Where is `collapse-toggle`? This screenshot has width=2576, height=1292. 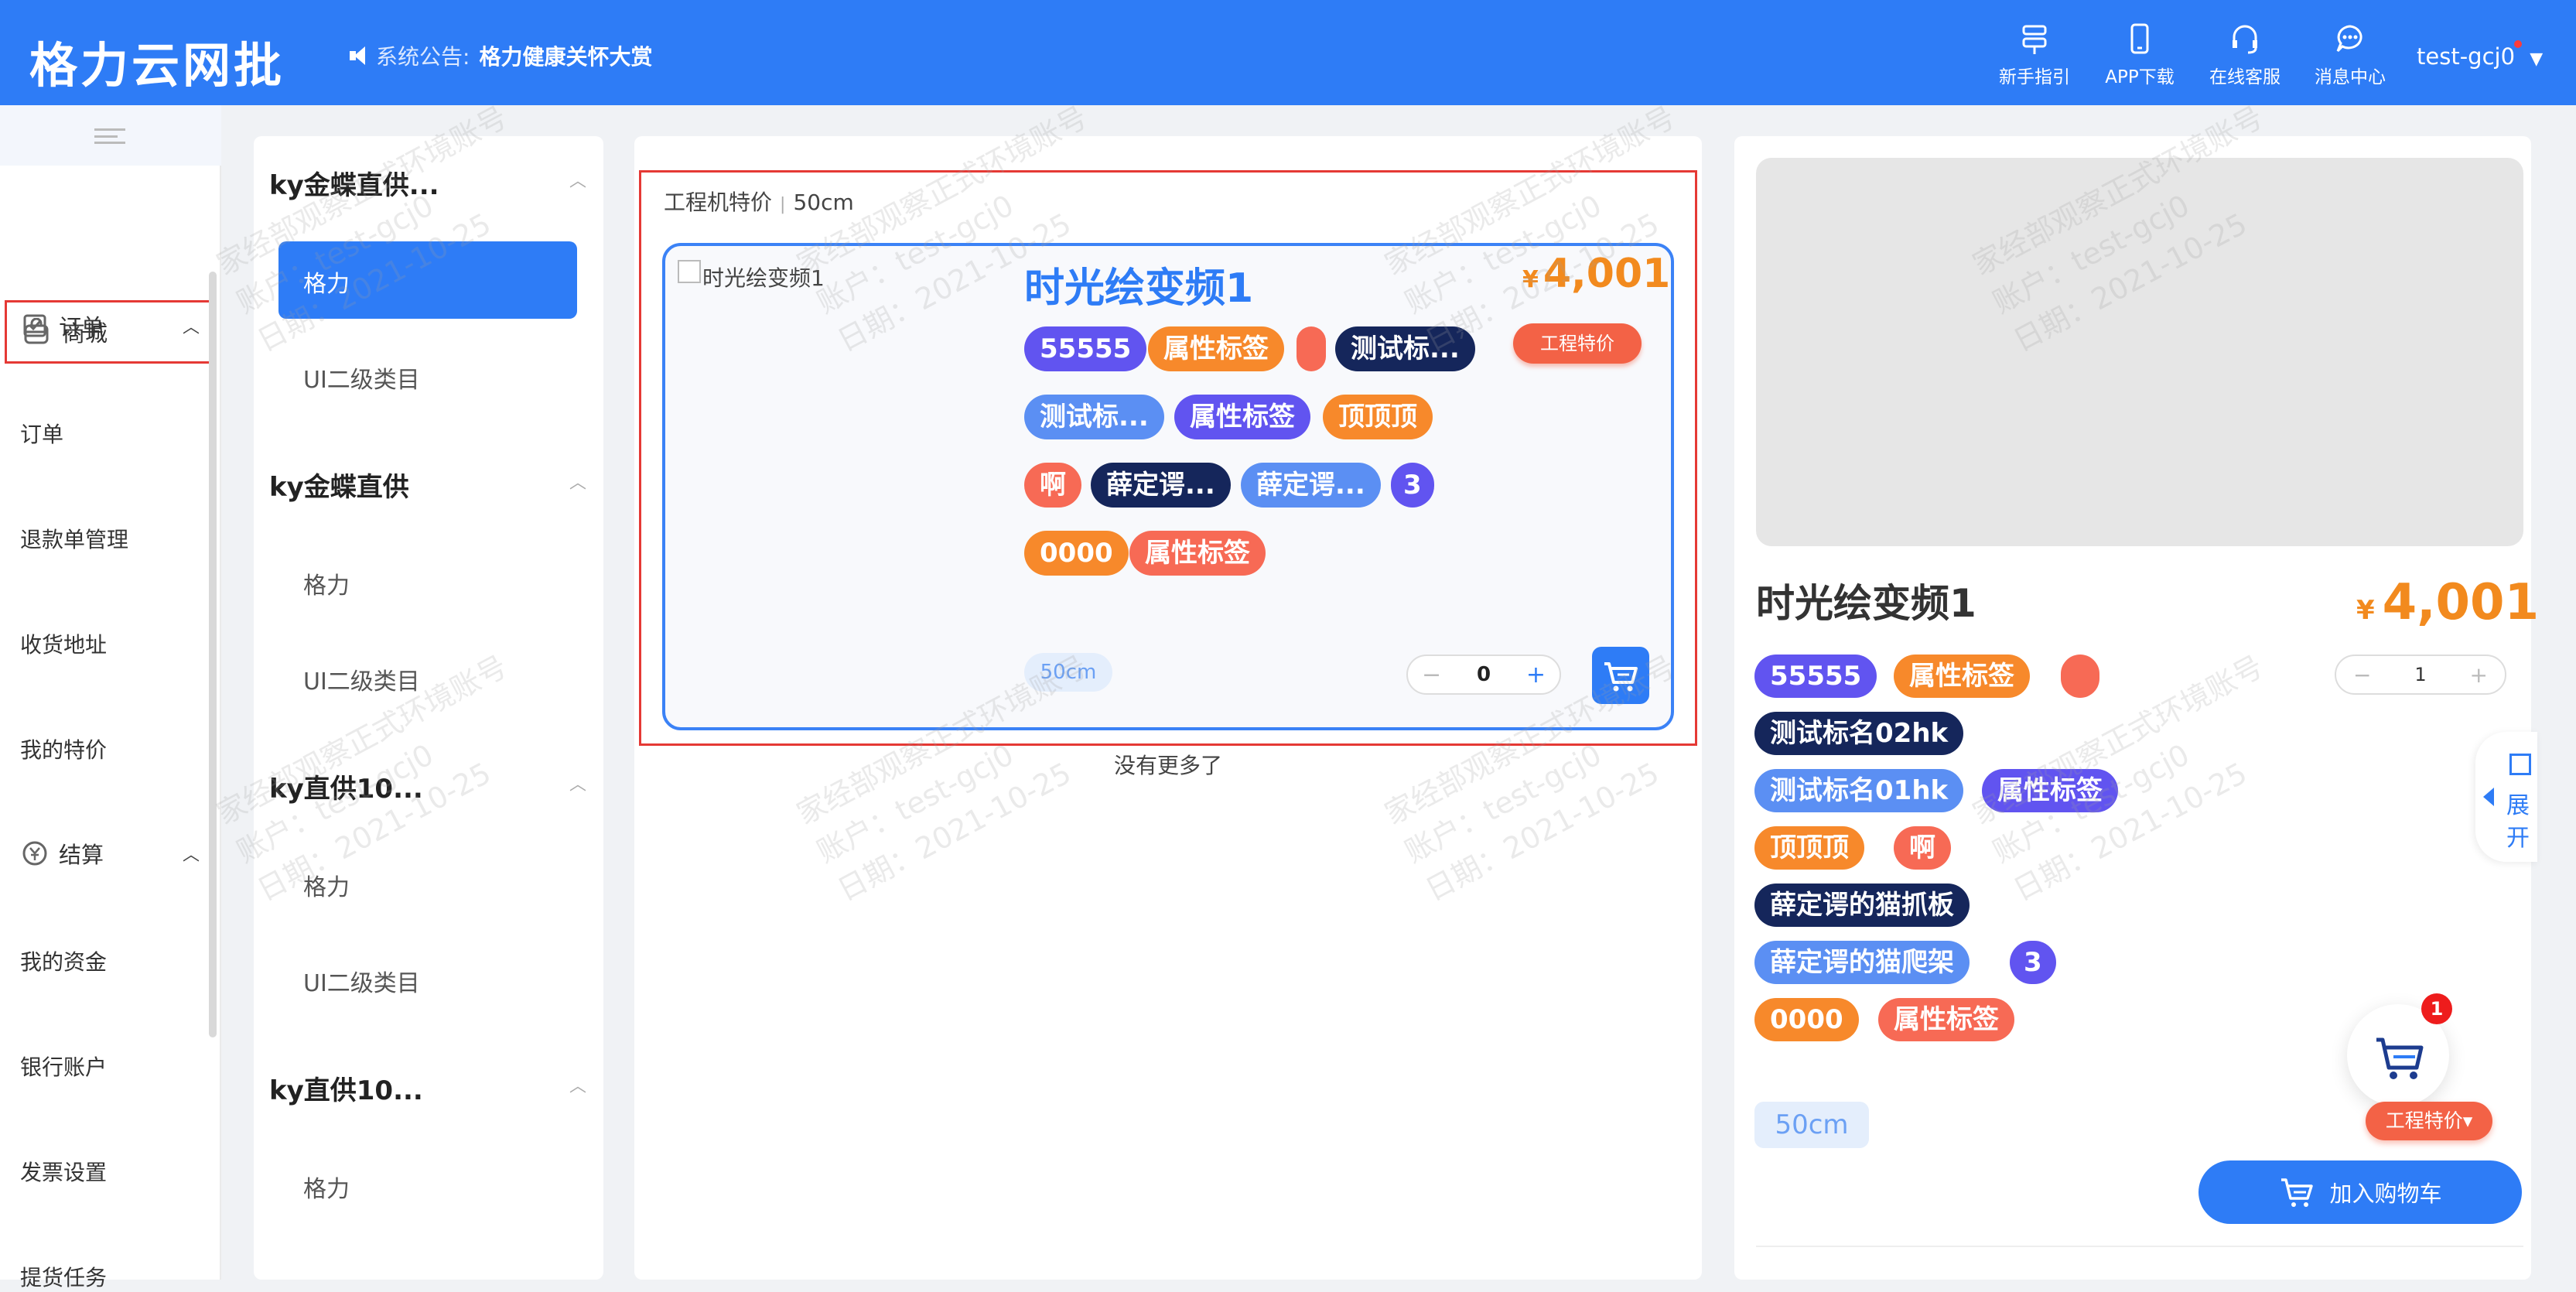 collapse-toggle is located at coordinates (110, 136).